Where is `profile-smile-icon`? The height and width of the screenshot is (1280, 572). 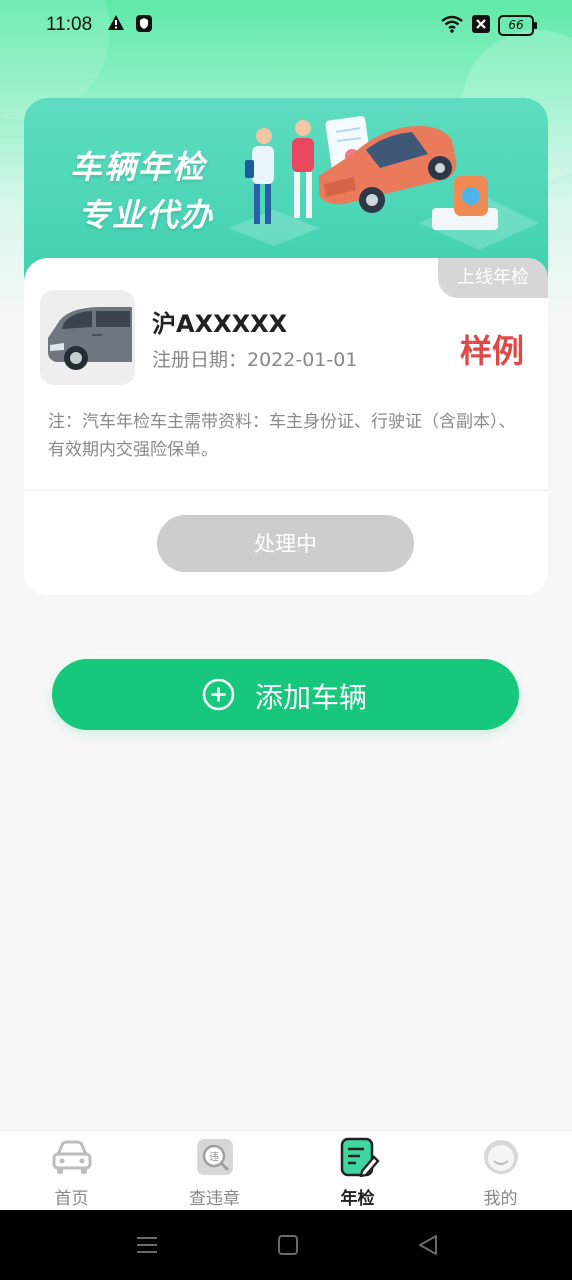 profile-smile-icon is located at coordinates (500, 1157).